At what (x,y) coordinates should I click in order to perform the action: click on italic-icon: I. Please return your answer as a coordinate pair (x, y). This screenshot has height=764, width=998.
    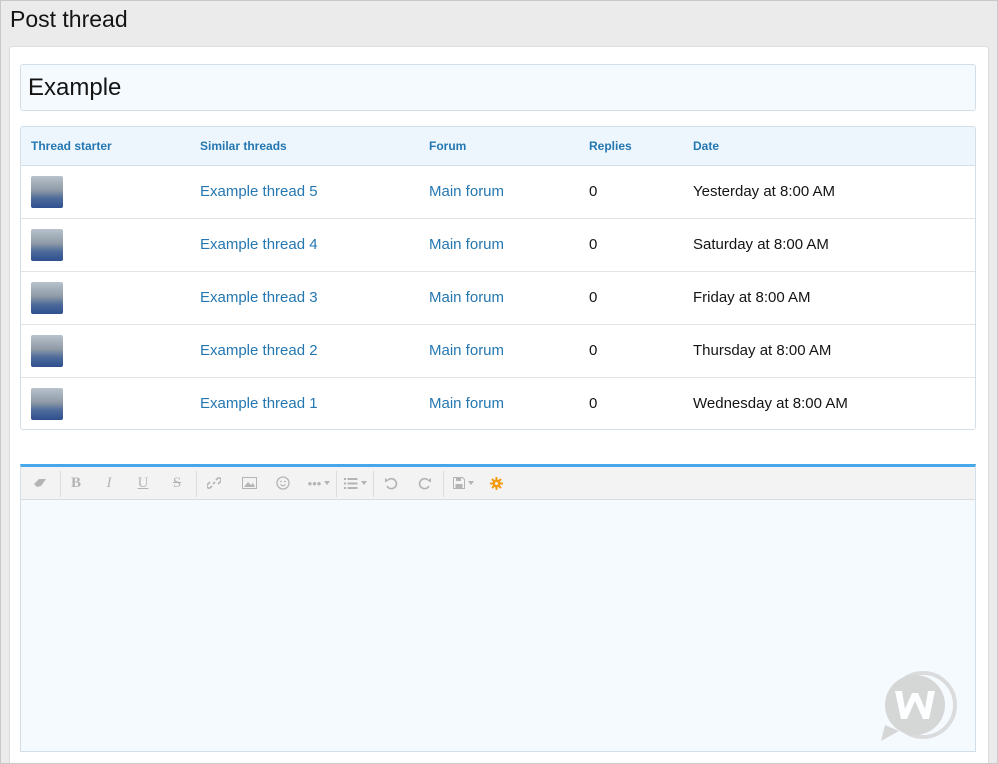
    Looking at the image, I should click on (109, 483).